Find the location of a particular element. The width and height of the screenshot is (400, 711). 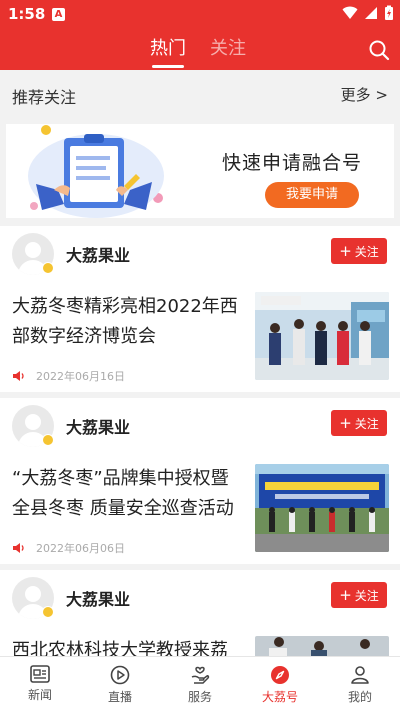

news-thumbnail-visit is located at coordinates (322, 646).